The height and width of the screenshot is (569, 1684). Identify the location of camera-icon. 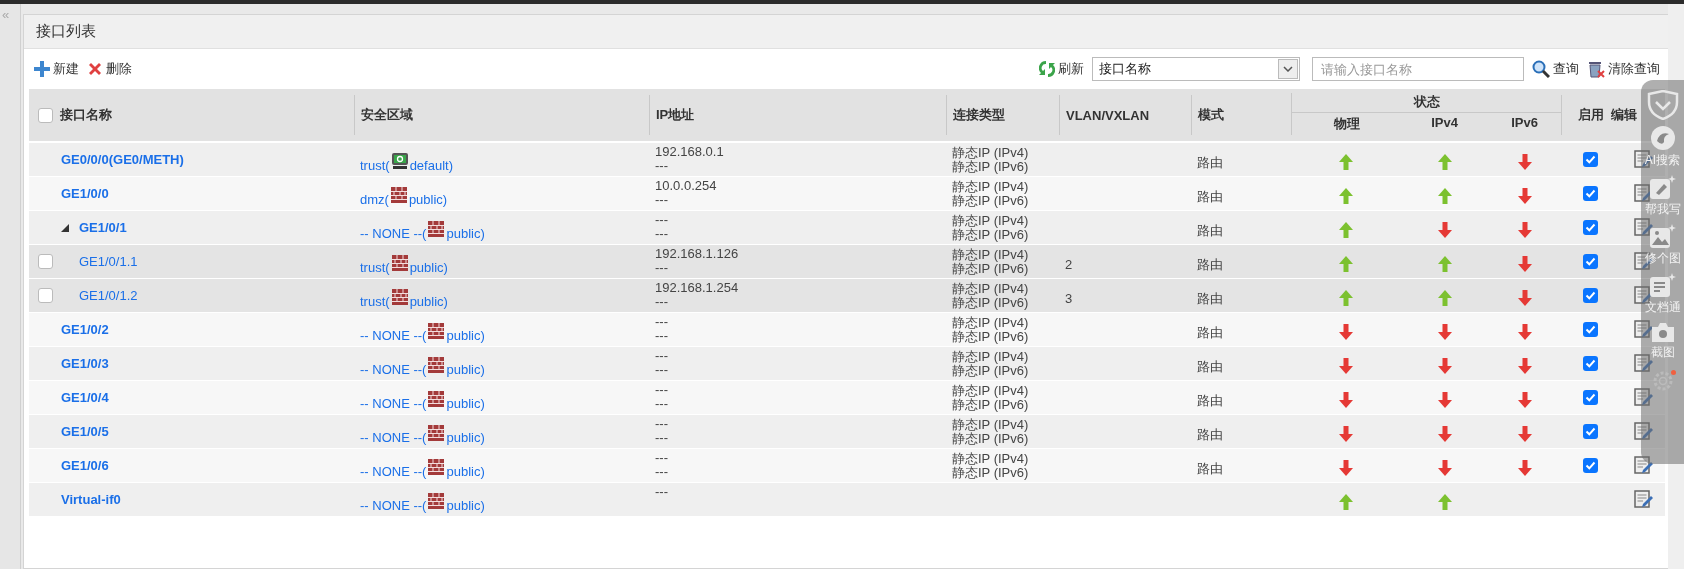
(1662, 332).